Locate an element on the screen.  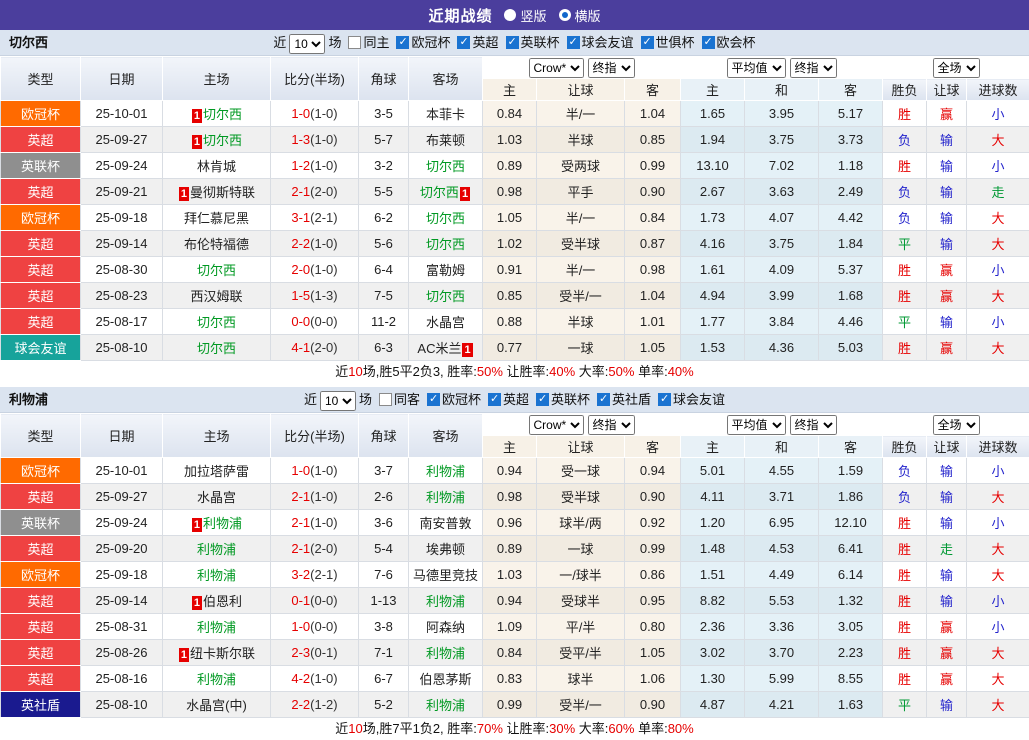
team-name-text: 阿森纳 is located at coordinates (445, 627).